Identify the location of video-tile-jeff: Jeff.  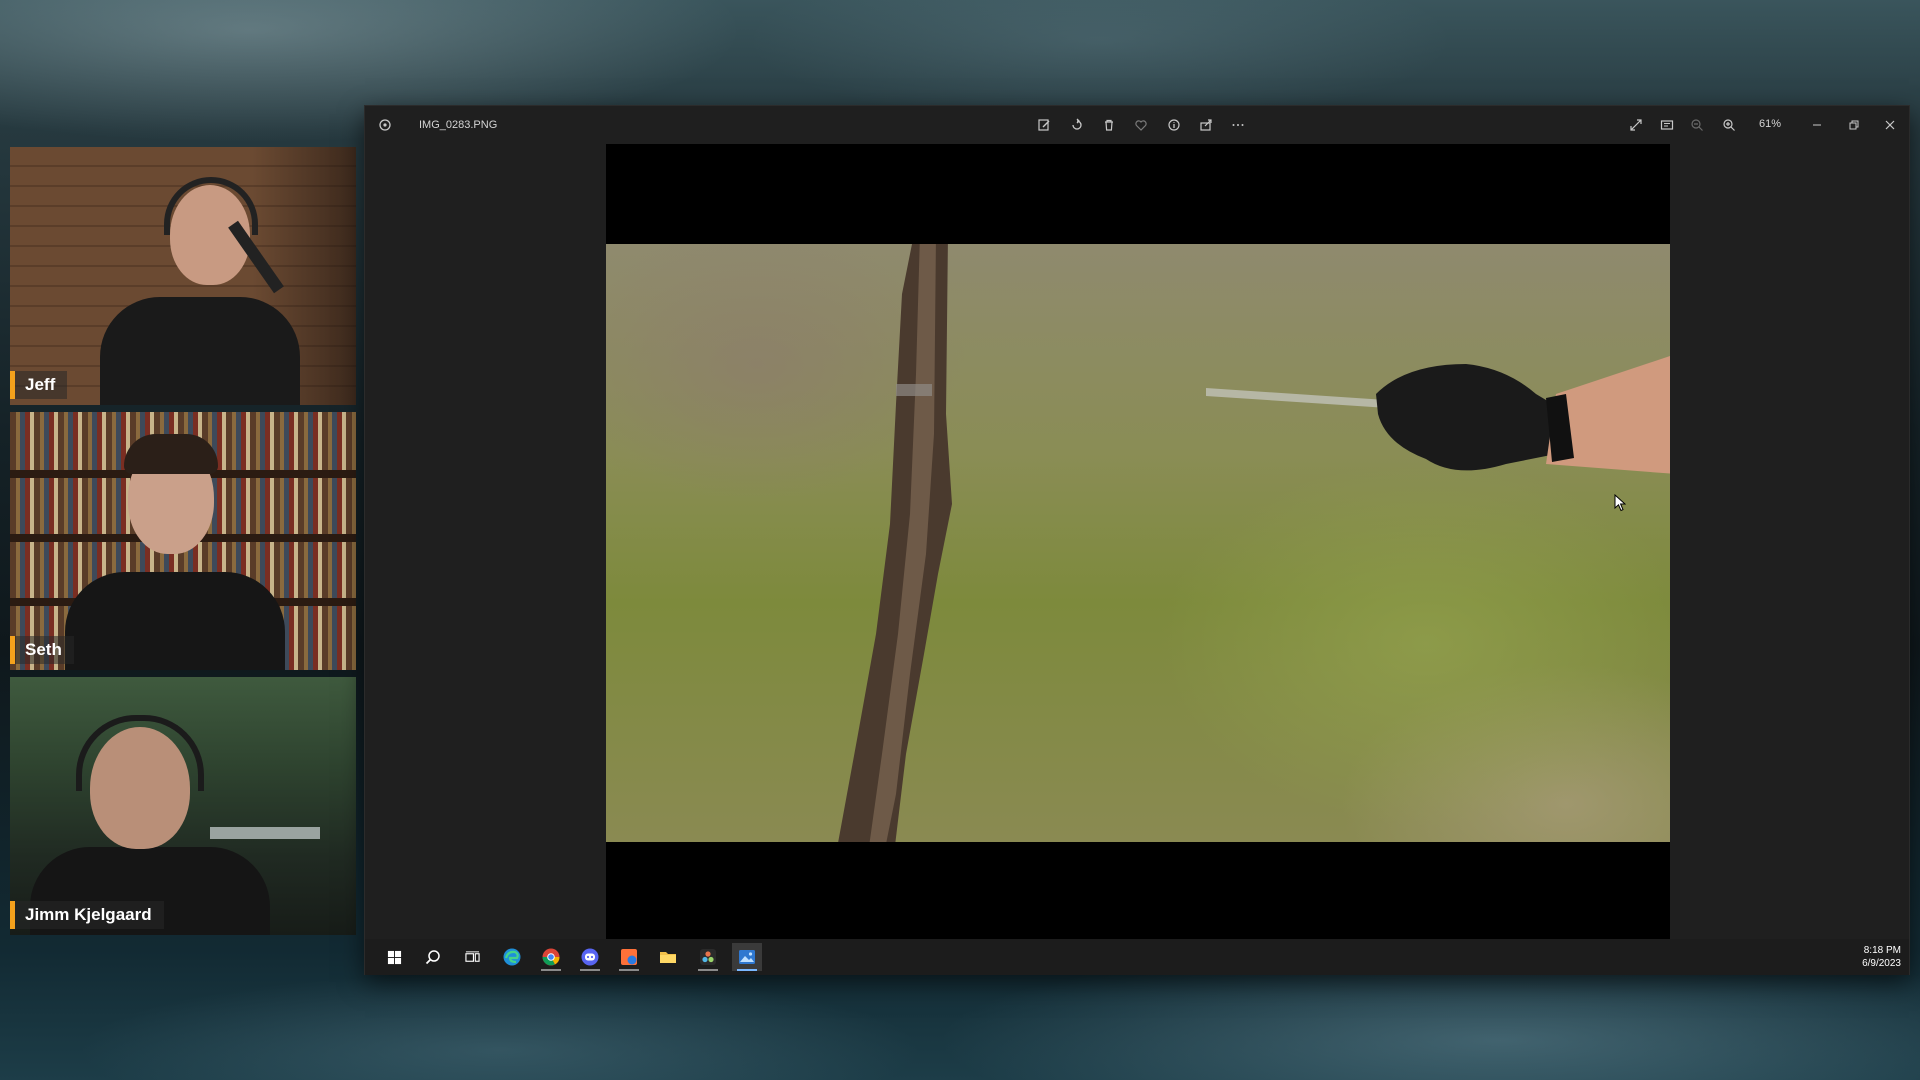
(183, 276).